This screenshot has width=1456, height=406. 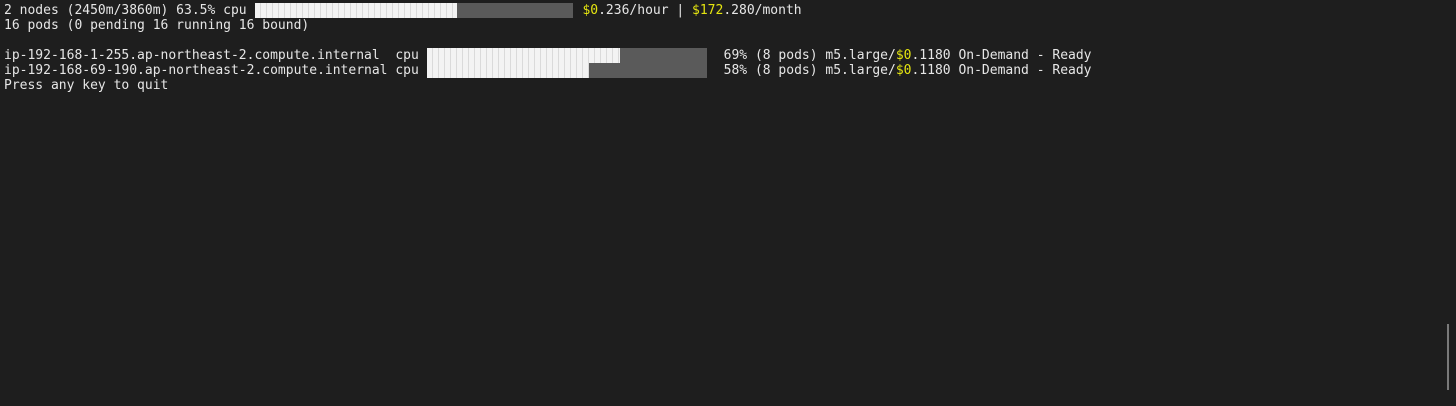 I want to click on pods-summary-line: 16 pods (0 pending 16 running 16 bound), so click(x=724, y=25).